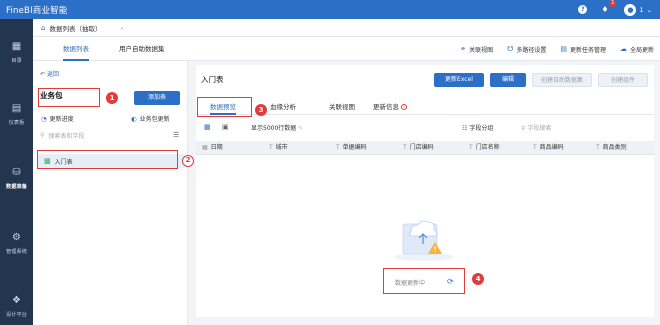  Describe the element at coordinates (16, 252) in the screenshot. I see `nav-label: 管理系统` at that location.